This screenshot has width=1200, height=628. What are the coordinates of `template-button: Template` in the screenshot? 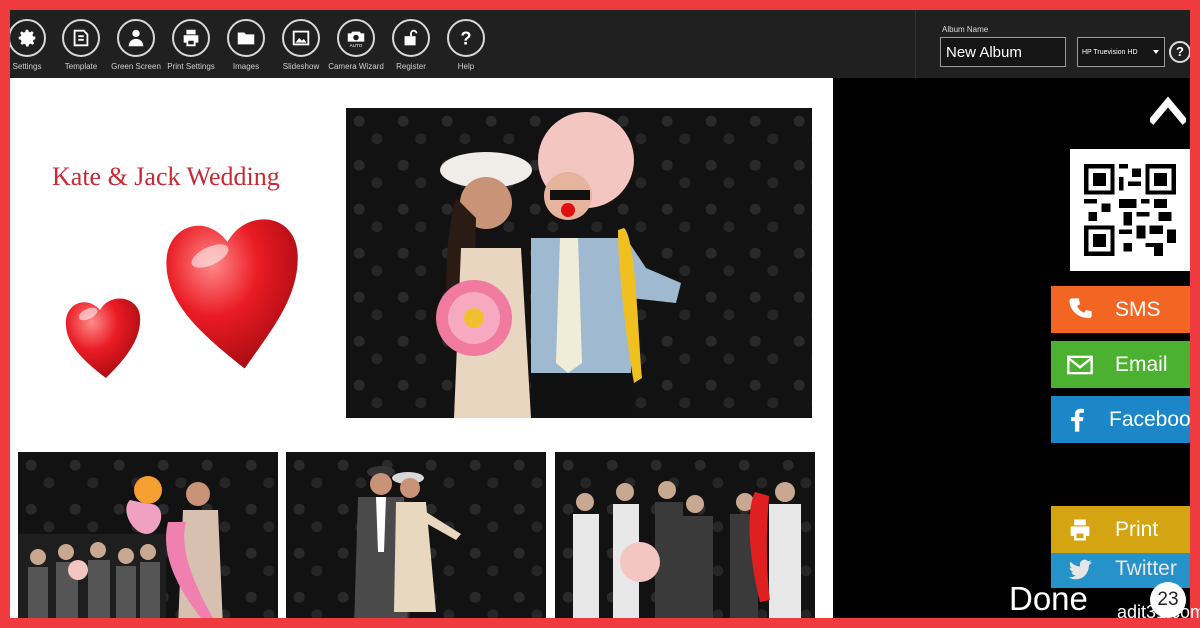 It's located at (81, 48).